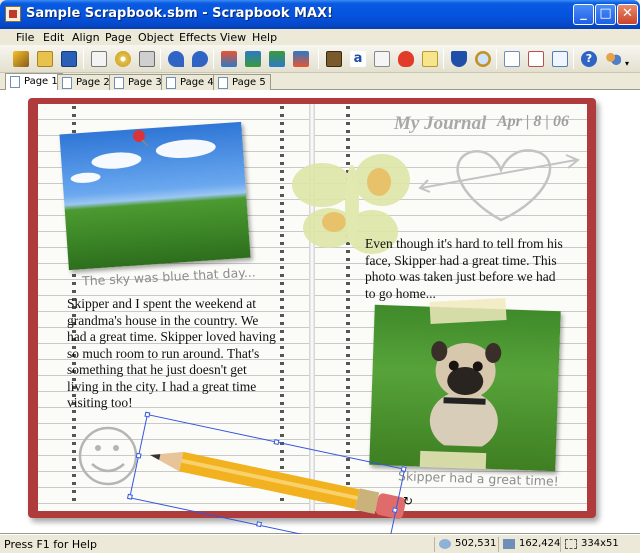 The height and width of the screenshot is (553, 640). I want to click on bring-forward-icon, so click(229, 59).